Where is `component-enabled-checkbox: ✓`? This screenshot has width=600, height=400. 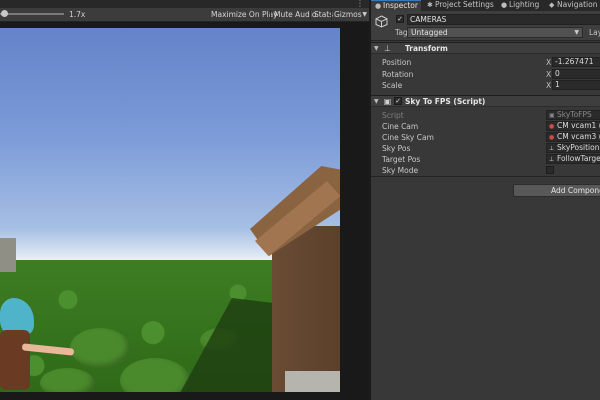 component-enabled-checkbox: ✓ is located at coordinates (398, 101).